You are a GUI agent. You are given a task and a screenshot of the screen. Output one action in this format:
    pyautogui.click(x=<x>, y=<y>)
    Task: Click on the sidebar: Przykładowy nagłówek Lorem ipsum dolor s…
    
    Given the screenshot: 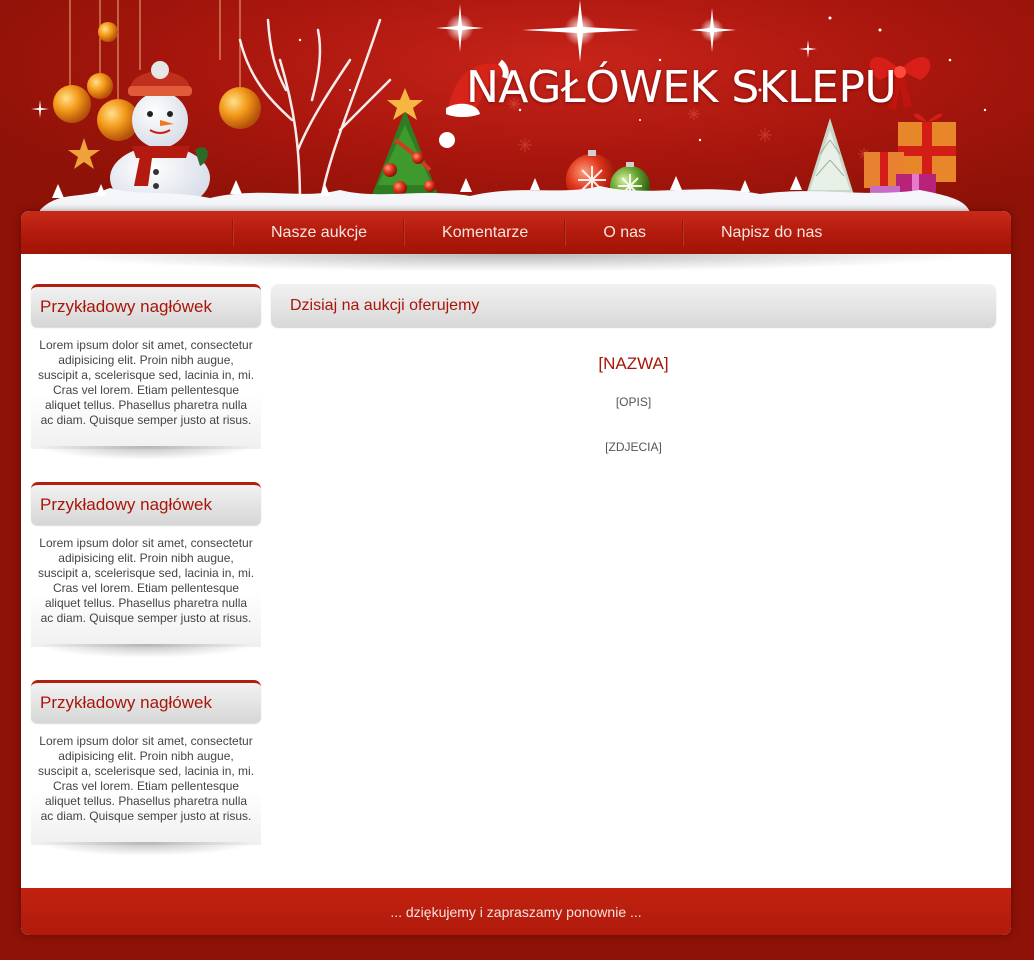 What is the action you would take?
    pyautogui.click(x=146, y=581)
    